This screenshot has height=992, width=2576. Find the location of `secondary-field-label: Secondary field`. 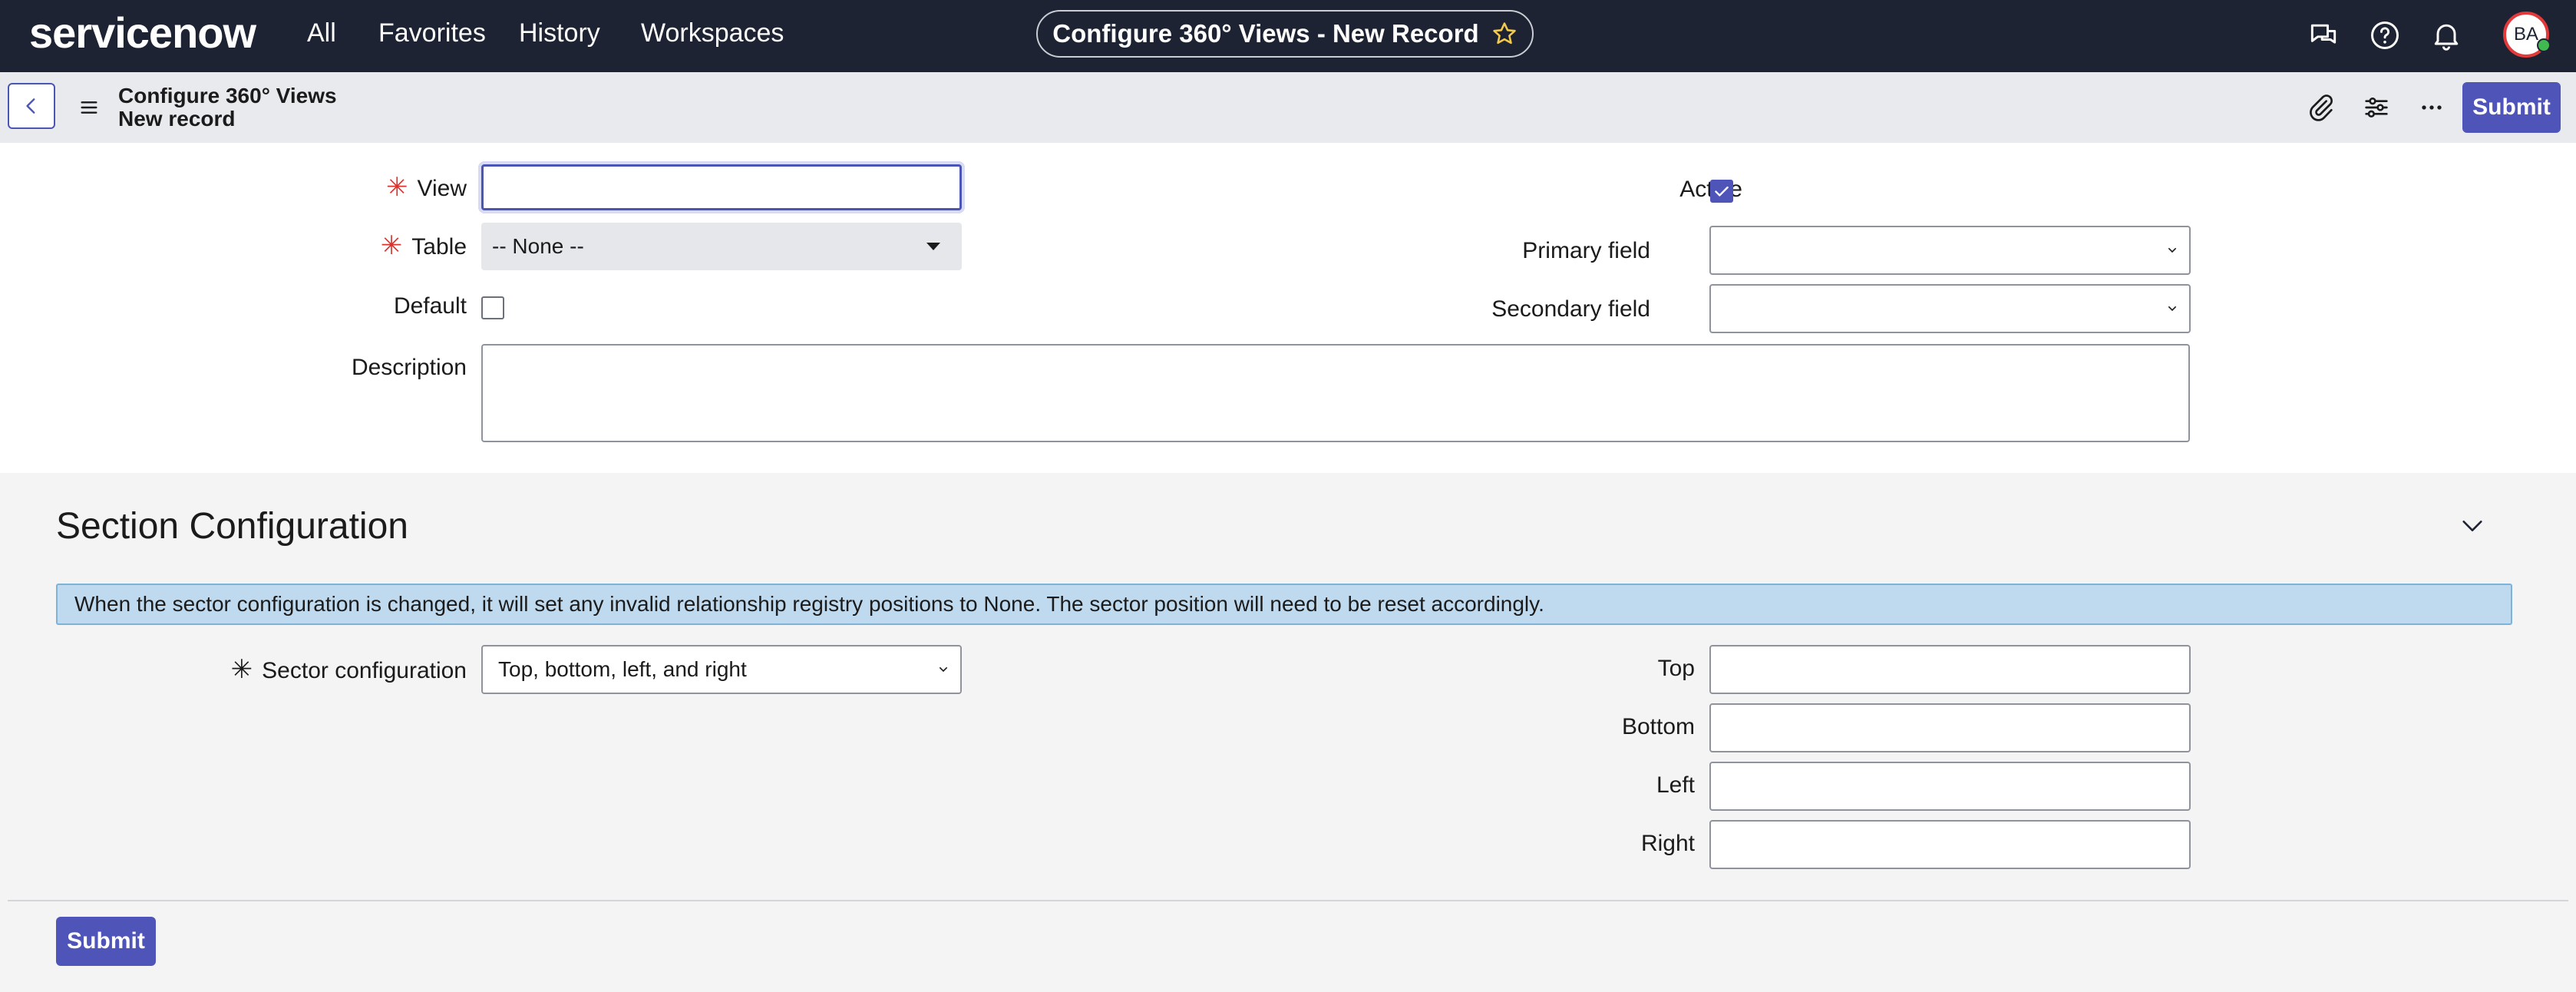

secondary-field-label: Secondary field is located at coordinates (1570, 309).